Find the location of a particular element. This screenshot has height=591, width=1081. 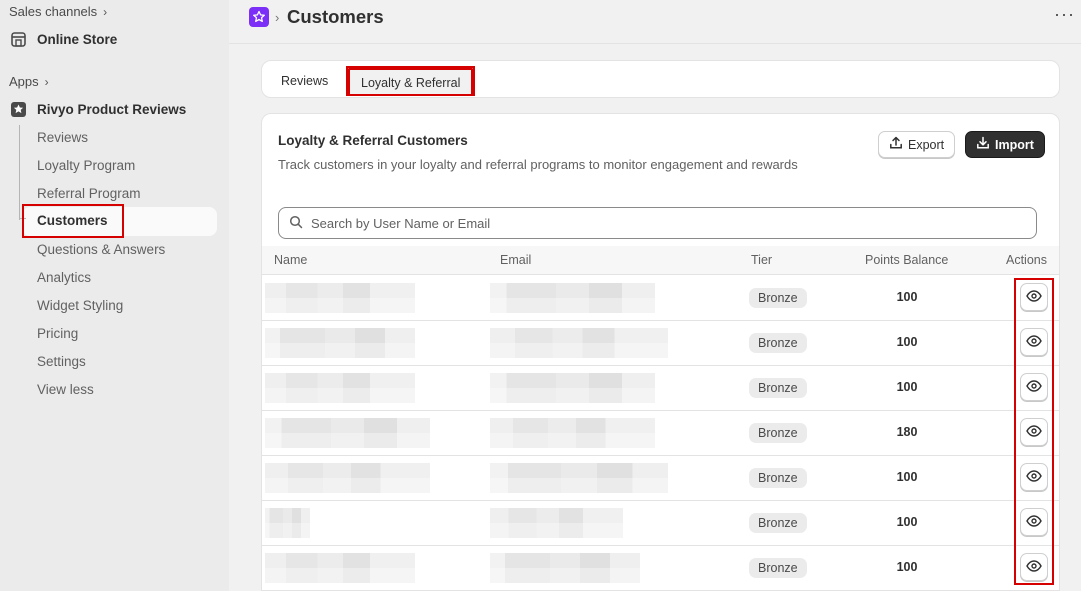

sidebar-item-reviews: Reviews is located at coordinates (62, 137).